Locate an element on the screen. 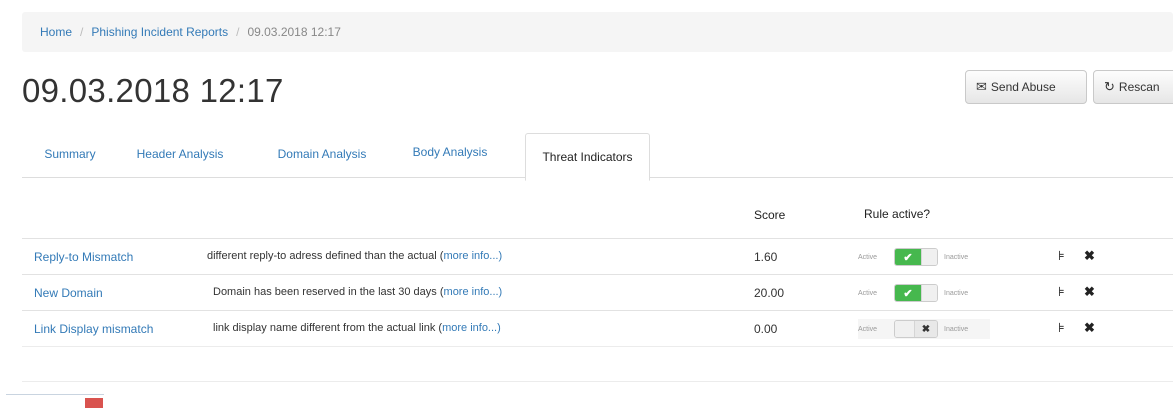  column-header-score: Score is located at coordinates (770, 215).